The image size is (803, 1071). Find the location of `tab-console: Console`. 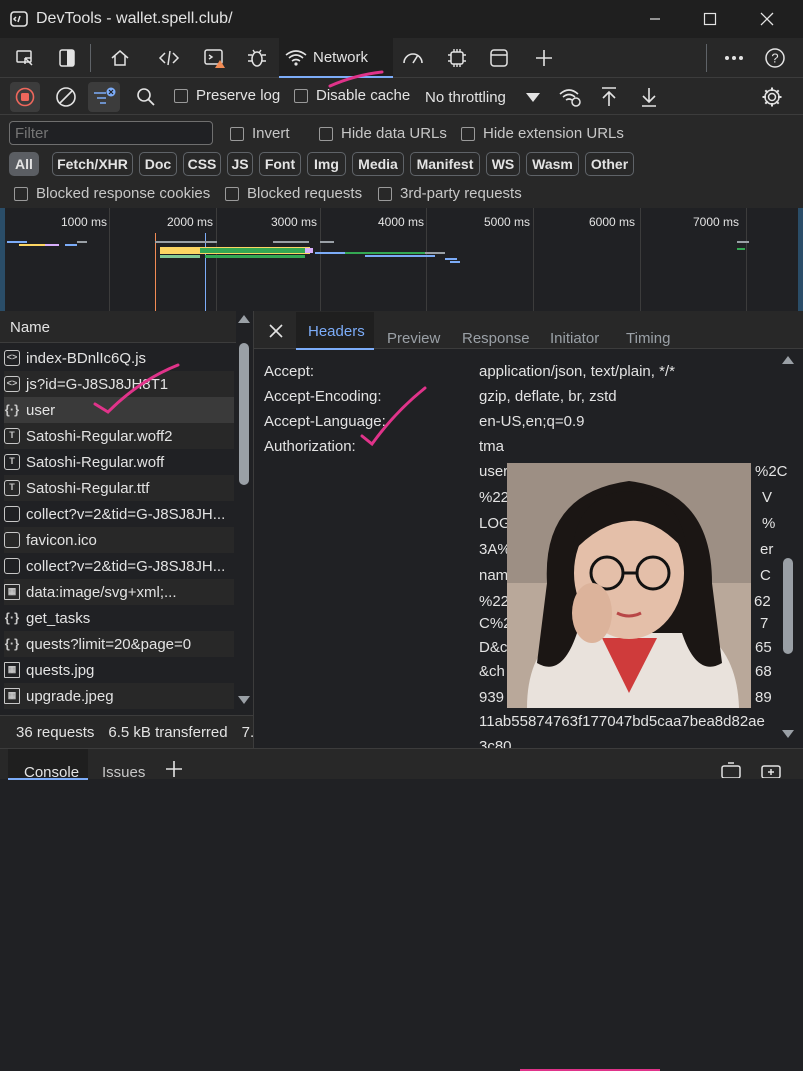

tab-console: Console is located at coordinates (48, 765).